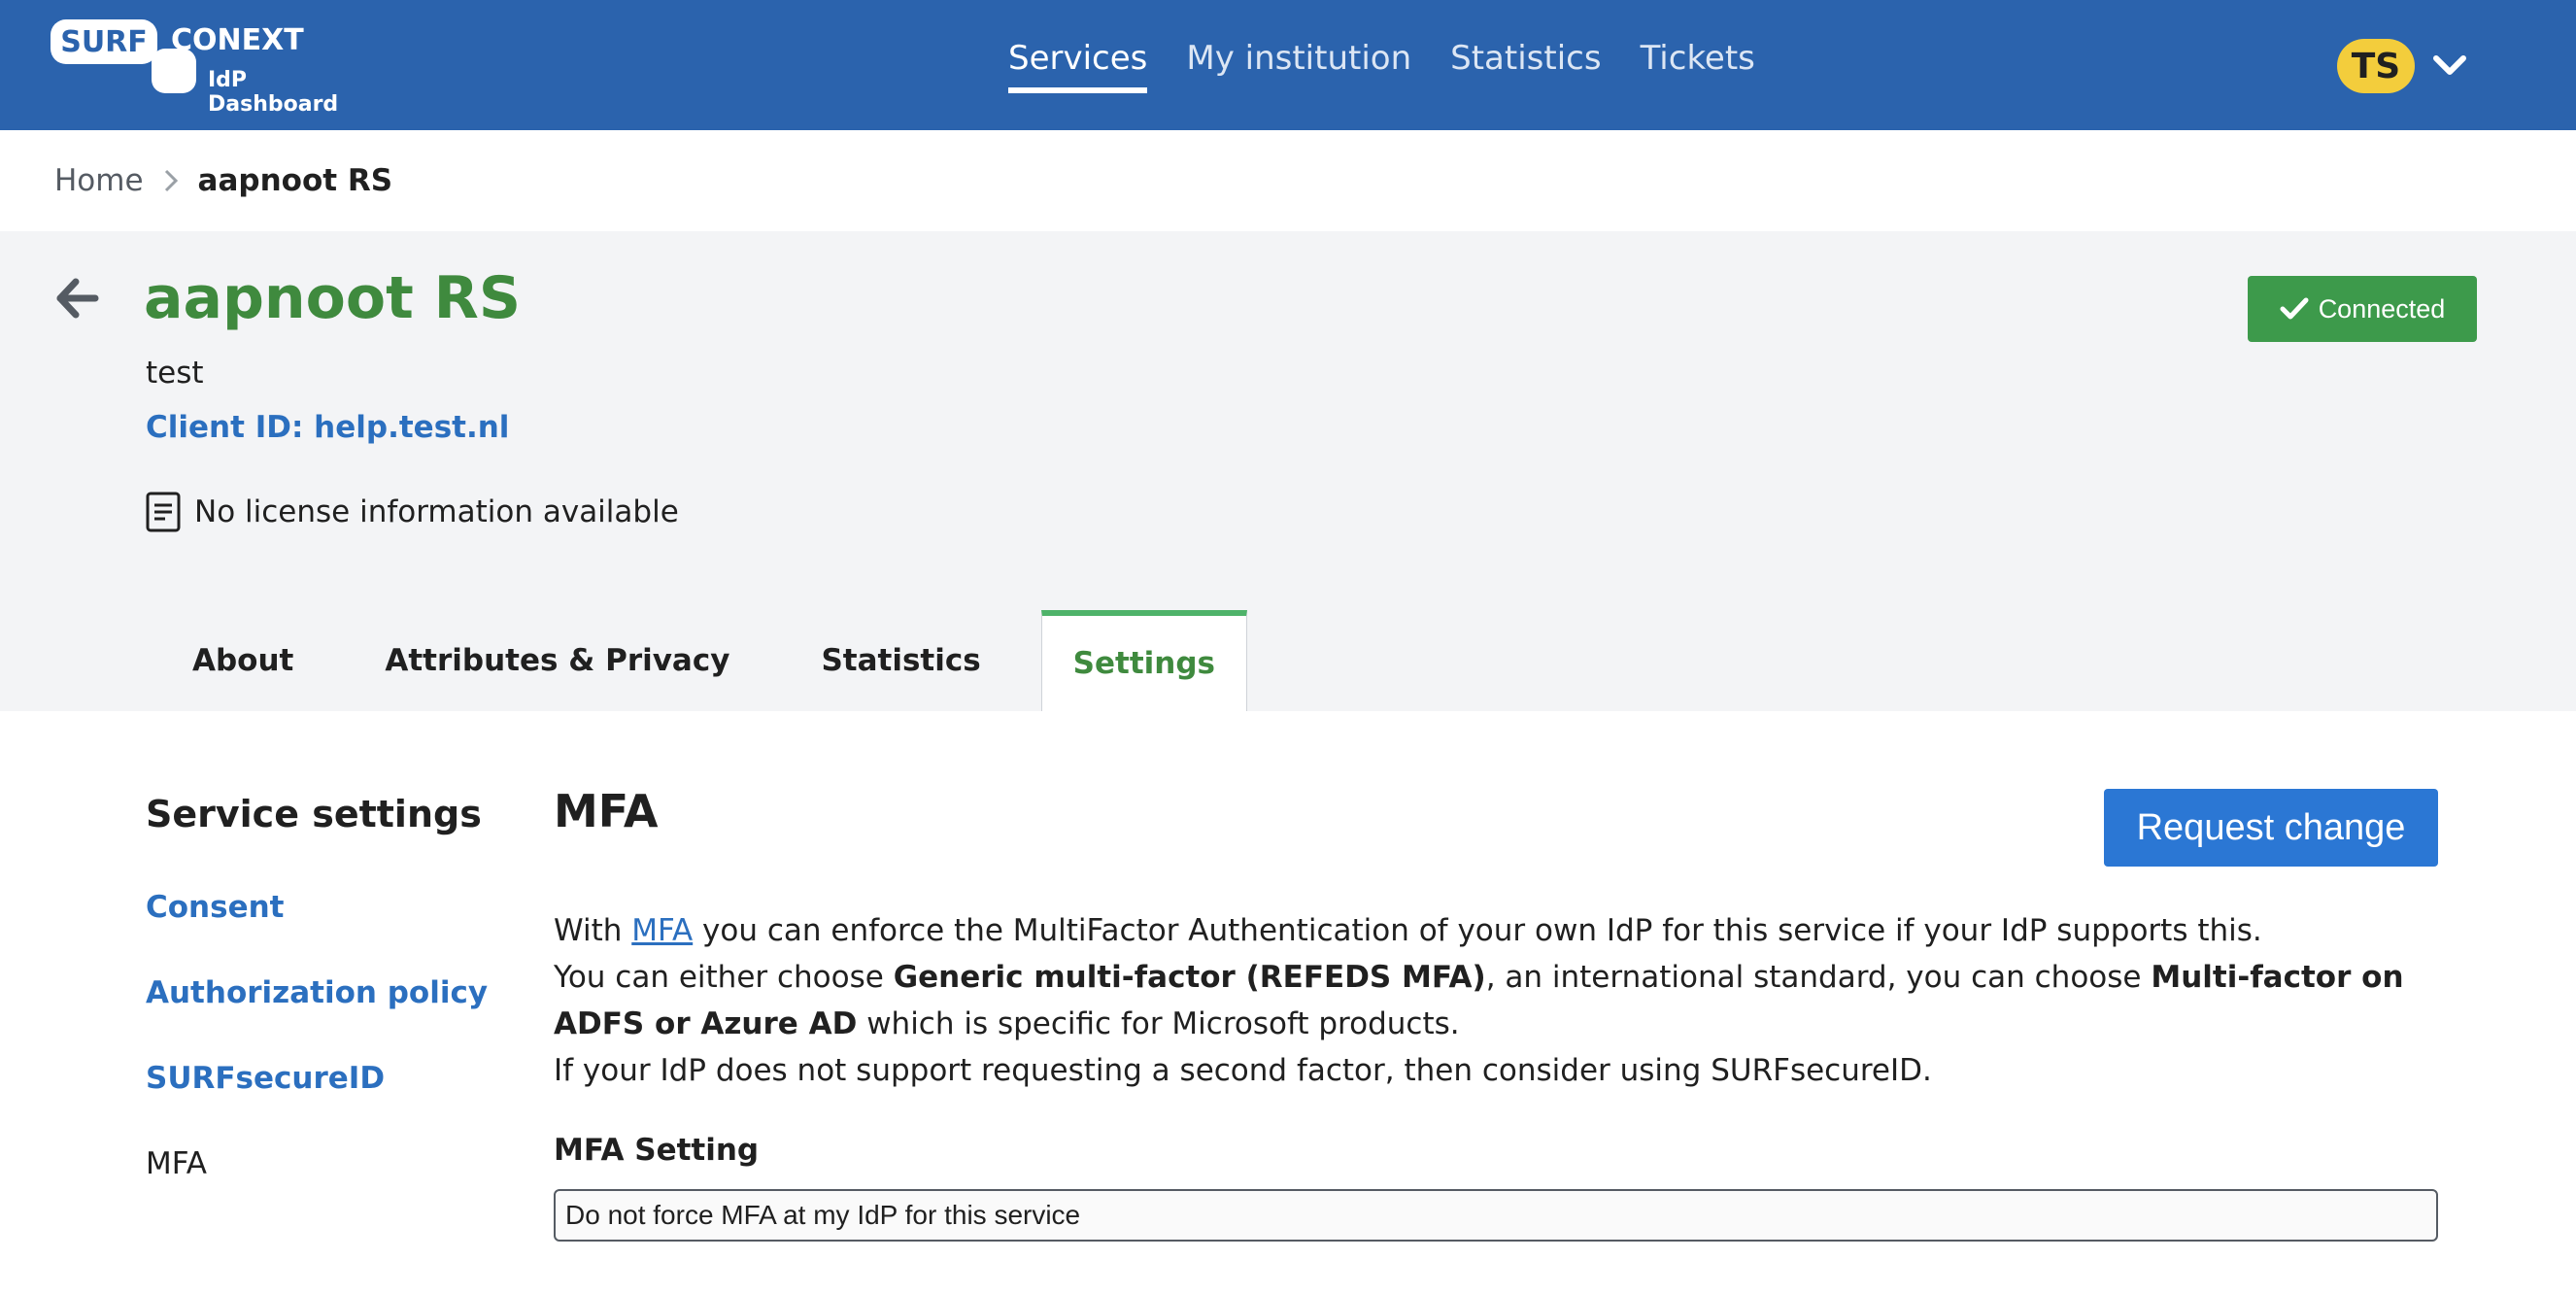 The height and width of the screenshot is (1294, 2576). What do you see at coordinates (2376, 66) in the screenshot?
I see `user-avatar: TS` at bounding box center [2376, 66].